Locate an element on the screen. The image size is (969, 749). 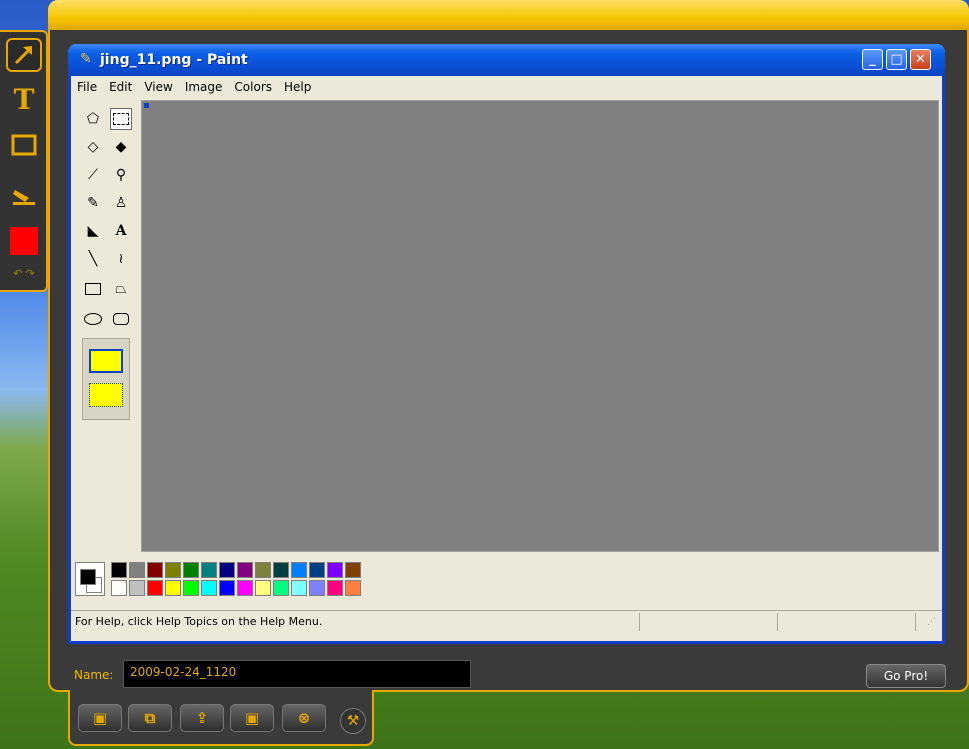
maximize-button: □ is located at coordinates (896, 59).